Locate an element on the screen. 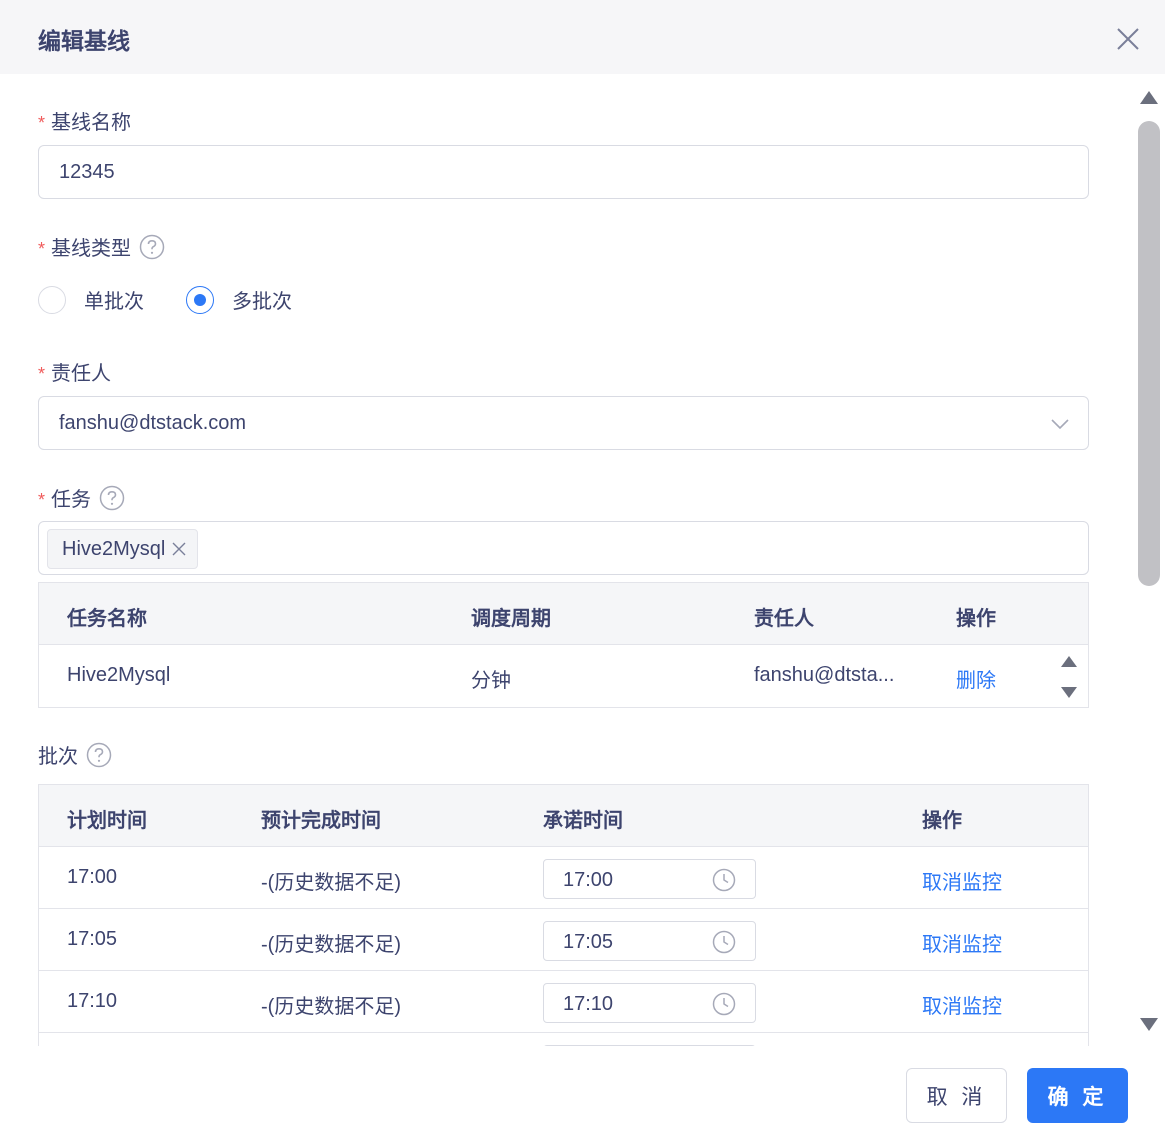  cancel-button: 取 消 is located at coordinates (956, 1095).